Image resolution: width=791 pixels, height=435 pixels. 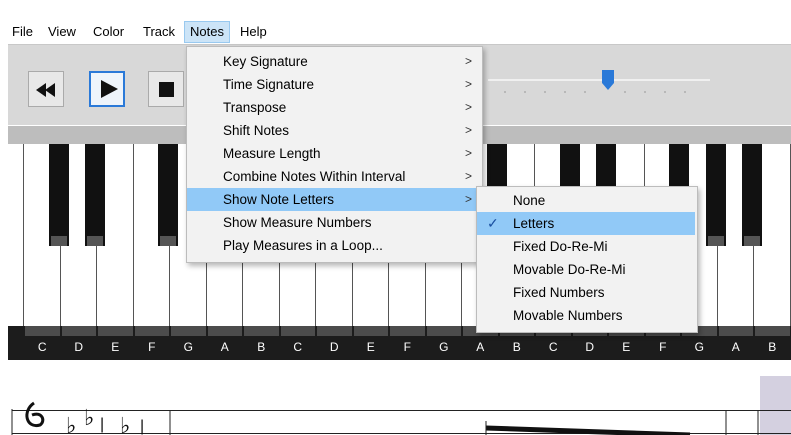 I want to click on submenu-item-fixed-numbers: Fixed Numbers, so click(x=587, y=292).